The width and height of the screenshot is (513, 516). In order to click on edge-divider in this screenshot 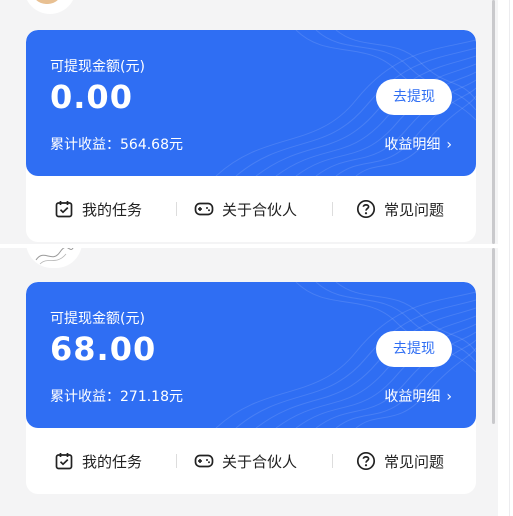, I will do `click(509, 258)`.